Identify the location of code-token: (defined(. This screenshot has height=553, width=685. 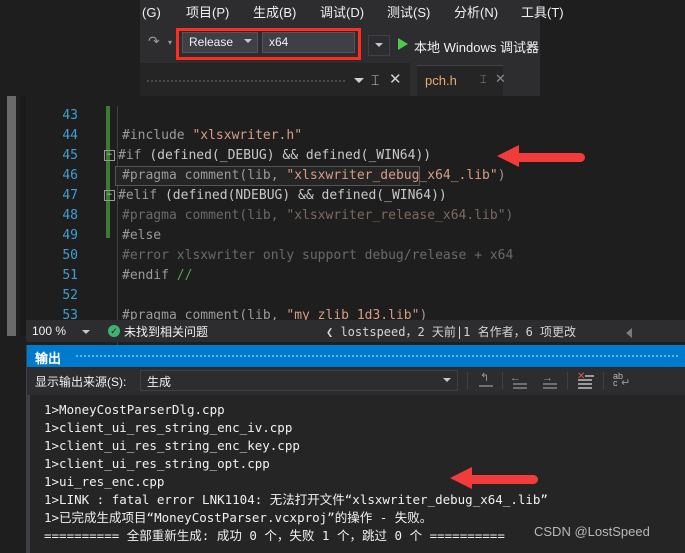
(184, 155).